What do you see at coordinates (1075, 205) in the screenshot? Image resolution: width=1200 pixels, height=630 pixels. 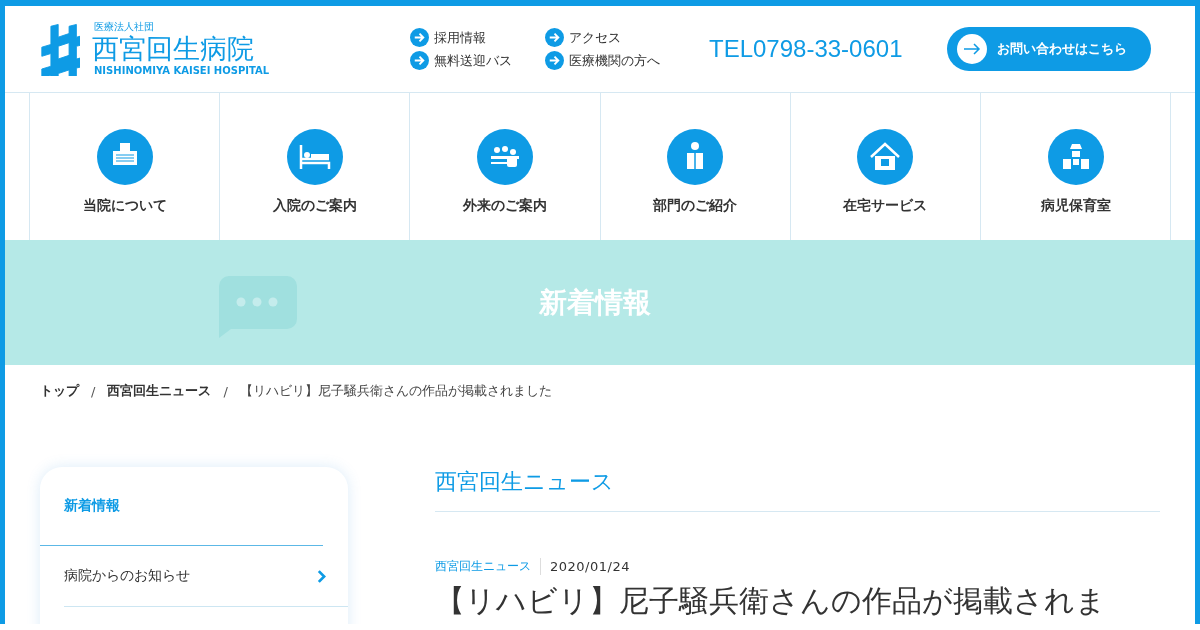 I see `nav-link: 病児保育室` at bounding box center [1075, 205].